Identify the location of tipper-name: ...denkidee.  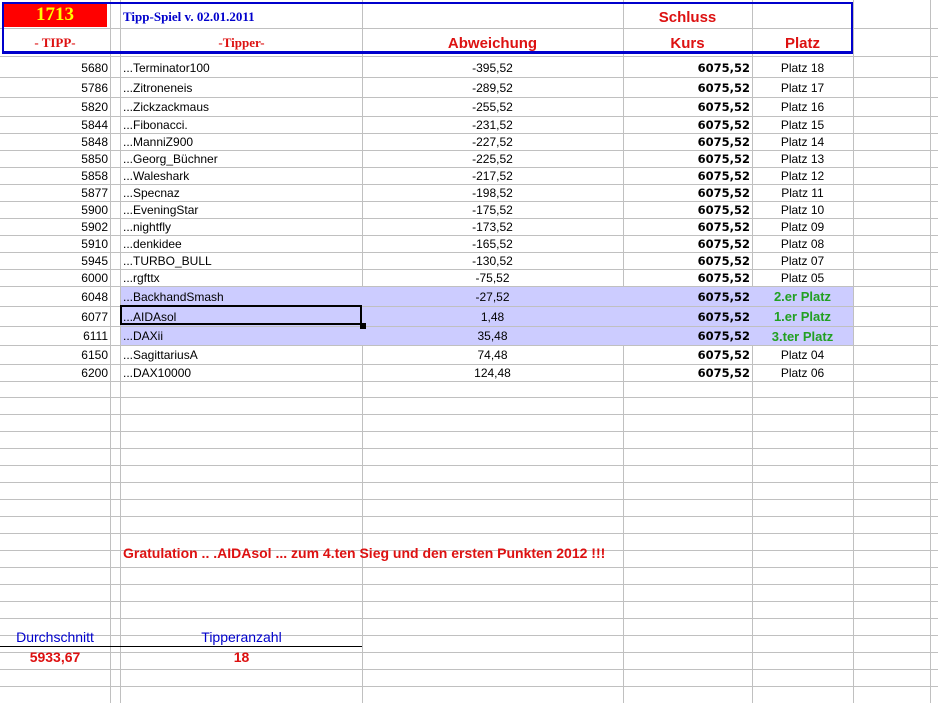
(241, 244).